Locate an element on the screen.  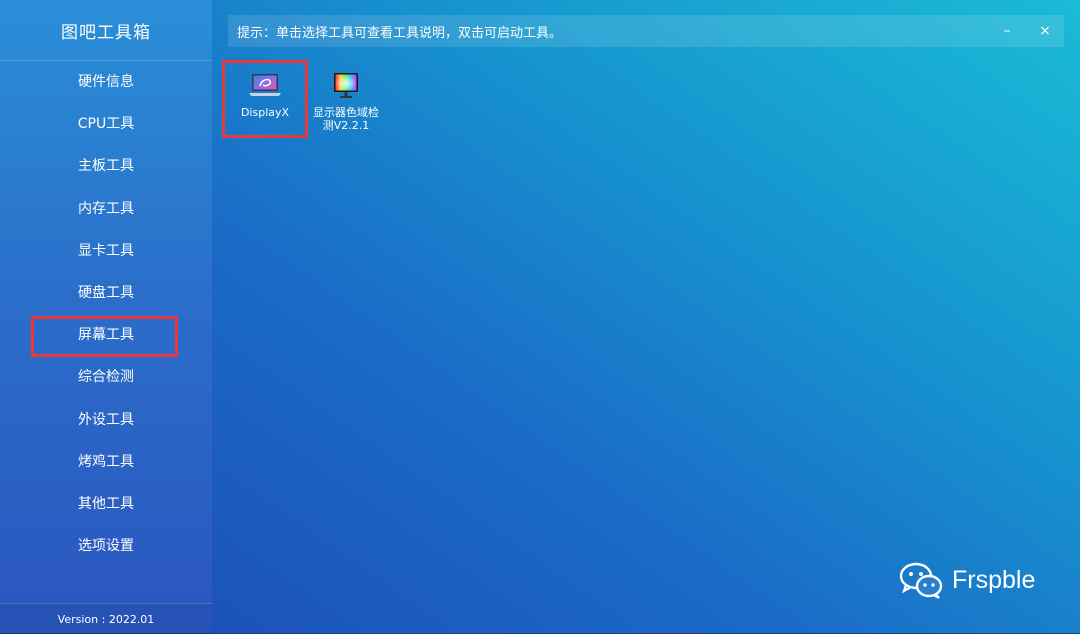
tool-label-line1: 显示器色域检 is located at coordinates (346, 112).